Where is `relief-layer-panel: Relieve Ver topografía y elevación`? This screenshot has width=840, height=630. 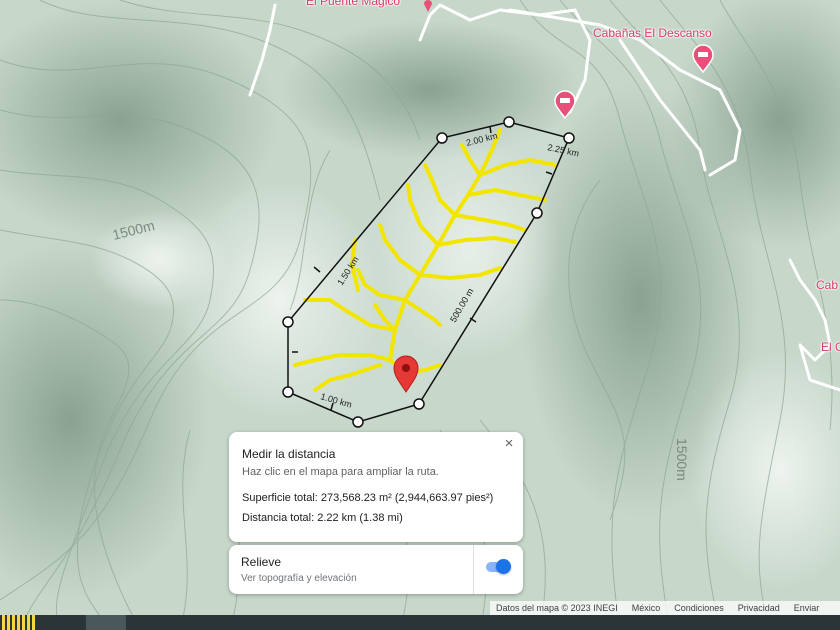 relief-layer-panel: Relieve Ver topografía y elevación is located at coordinates (376, 569).